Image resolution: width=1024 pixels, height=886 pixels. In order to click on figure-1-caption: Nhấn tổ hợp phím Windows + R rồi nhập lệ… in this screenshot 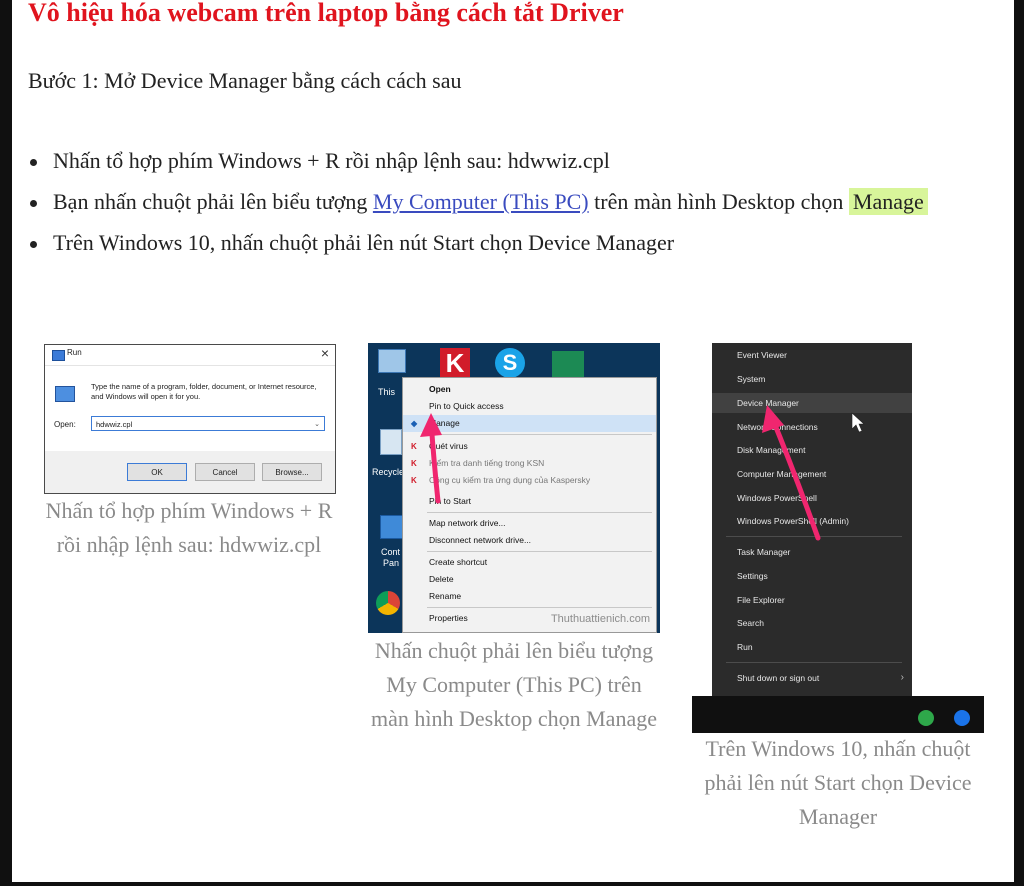, I will do `click(189, 527)`.